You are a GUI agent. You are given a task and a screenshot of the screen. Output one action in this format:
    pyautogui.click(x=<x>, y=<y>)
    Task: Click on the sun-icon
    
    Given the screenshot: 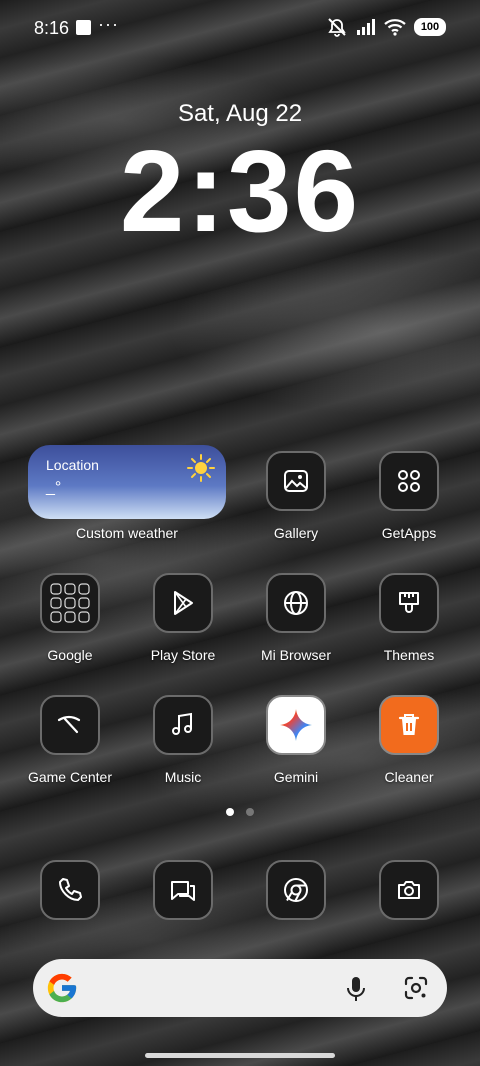 What is the action you would take?
    pyautogui.click(x=201, y=468)
    